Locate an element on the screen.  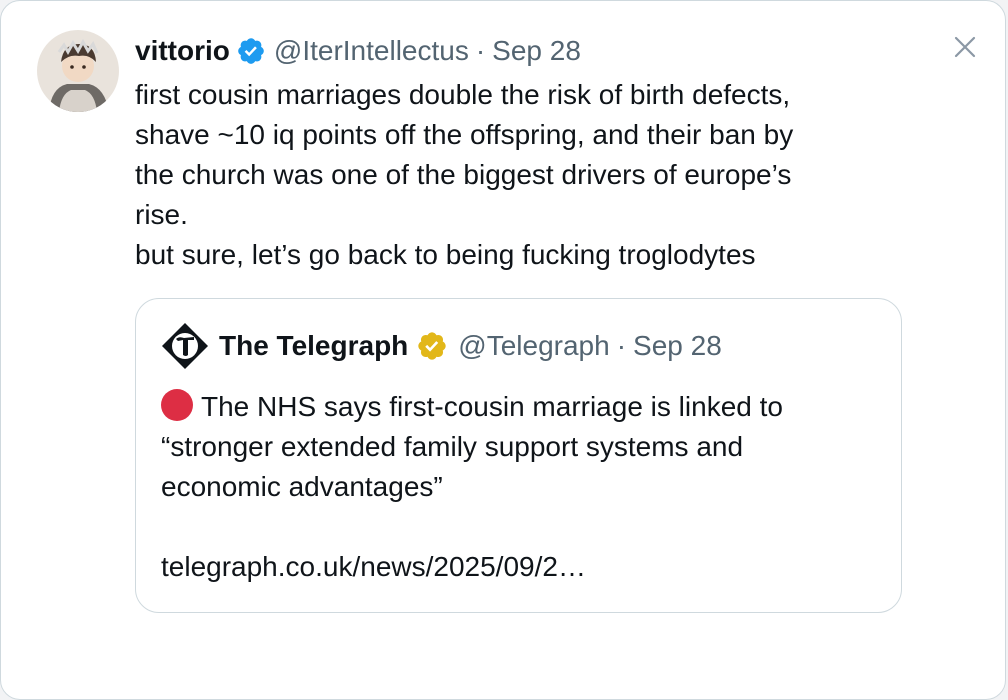
telegraph-logo-icon is located at coordinates (185, 346).